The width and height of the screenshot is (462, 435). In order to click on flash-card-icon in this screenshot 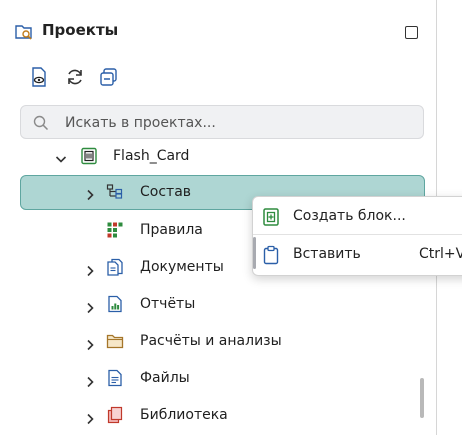, I will do `click(89, 156)`.